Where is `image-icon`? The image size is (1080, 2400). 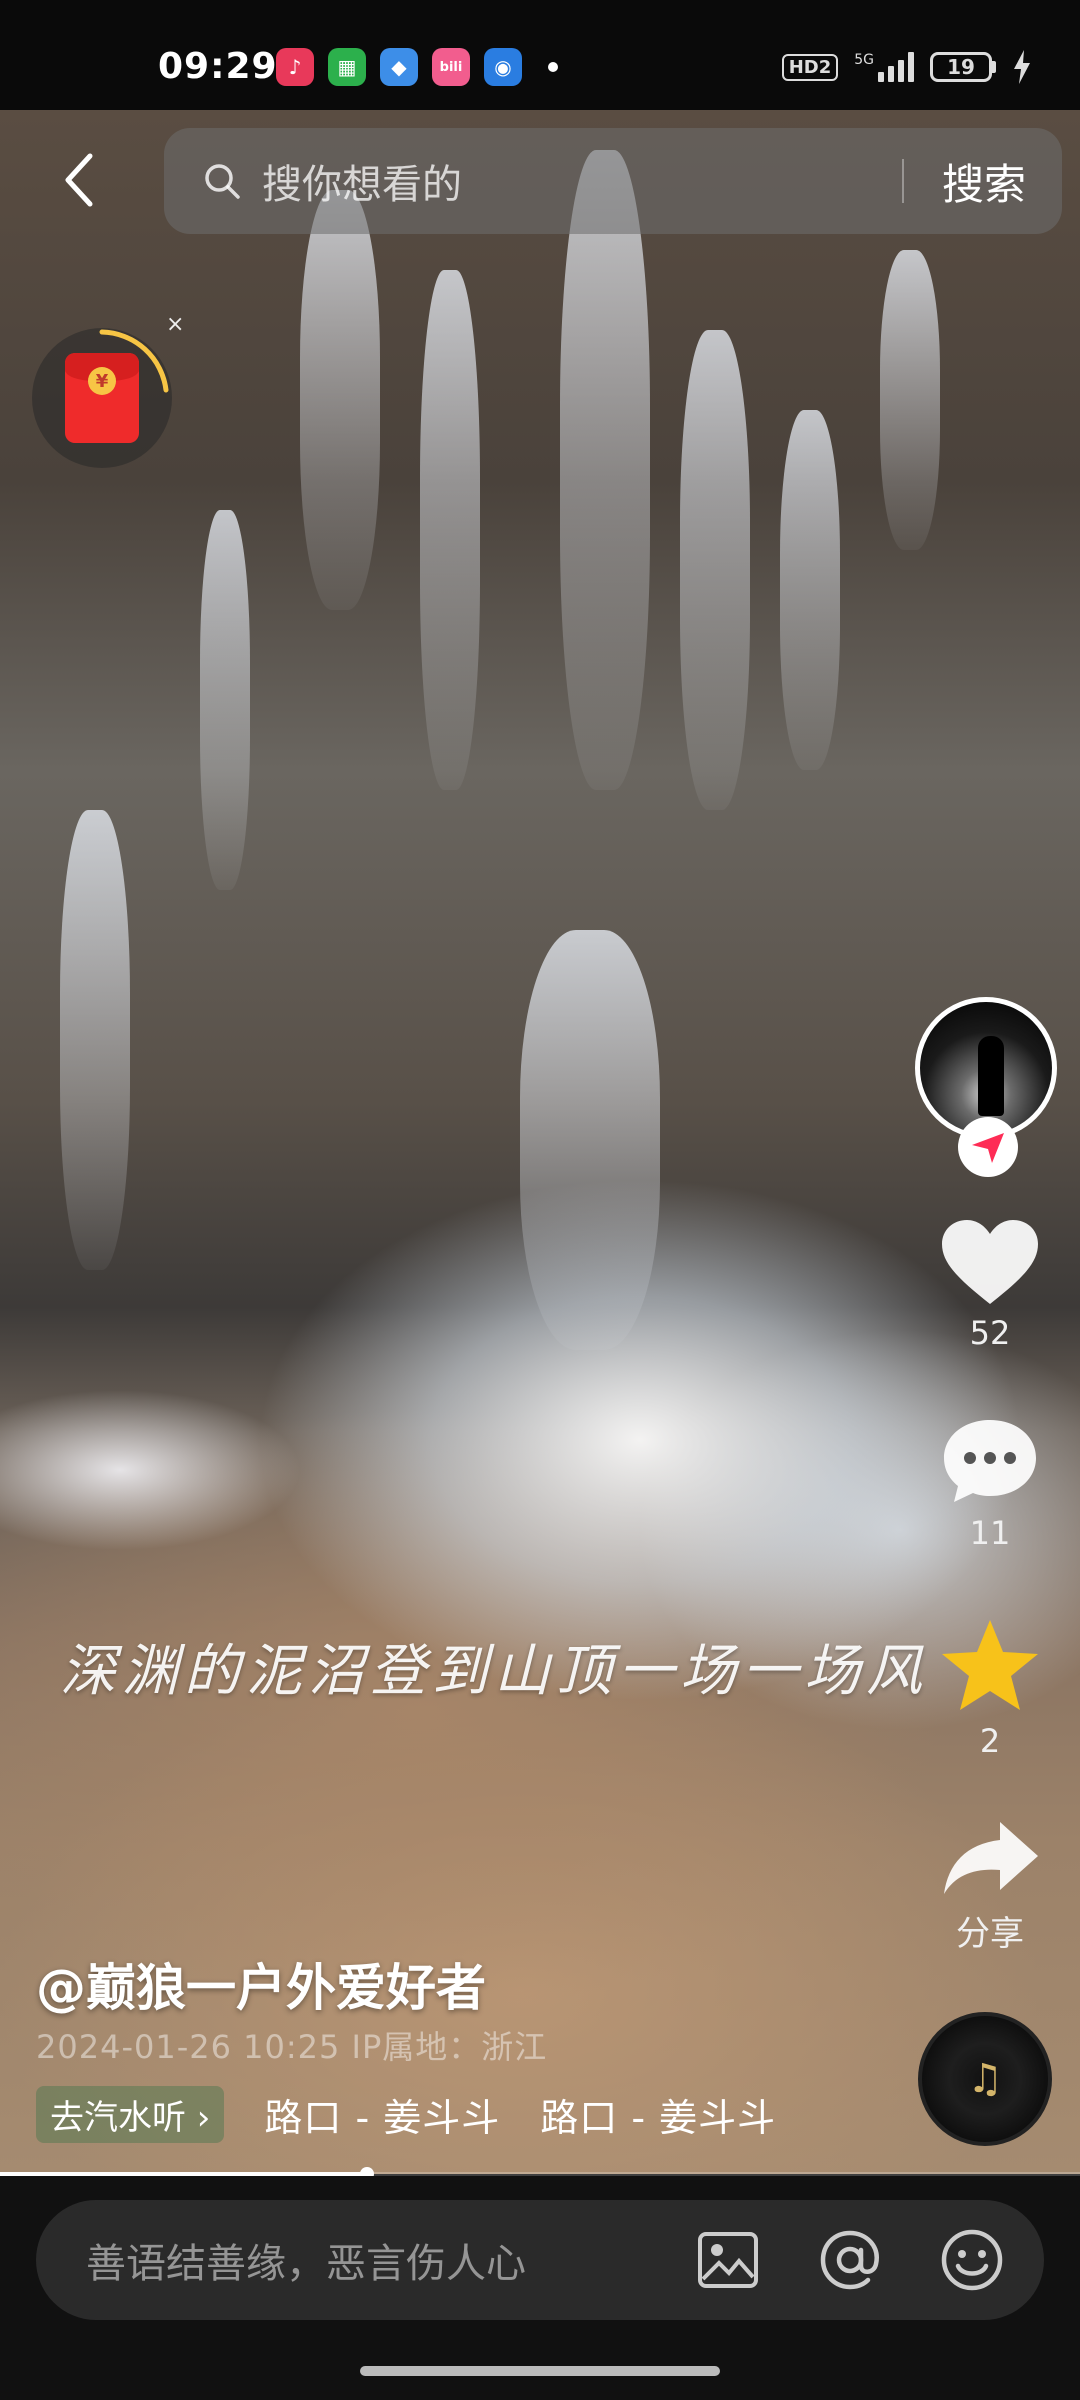 image-icon is located at coordinates (728, 2260).